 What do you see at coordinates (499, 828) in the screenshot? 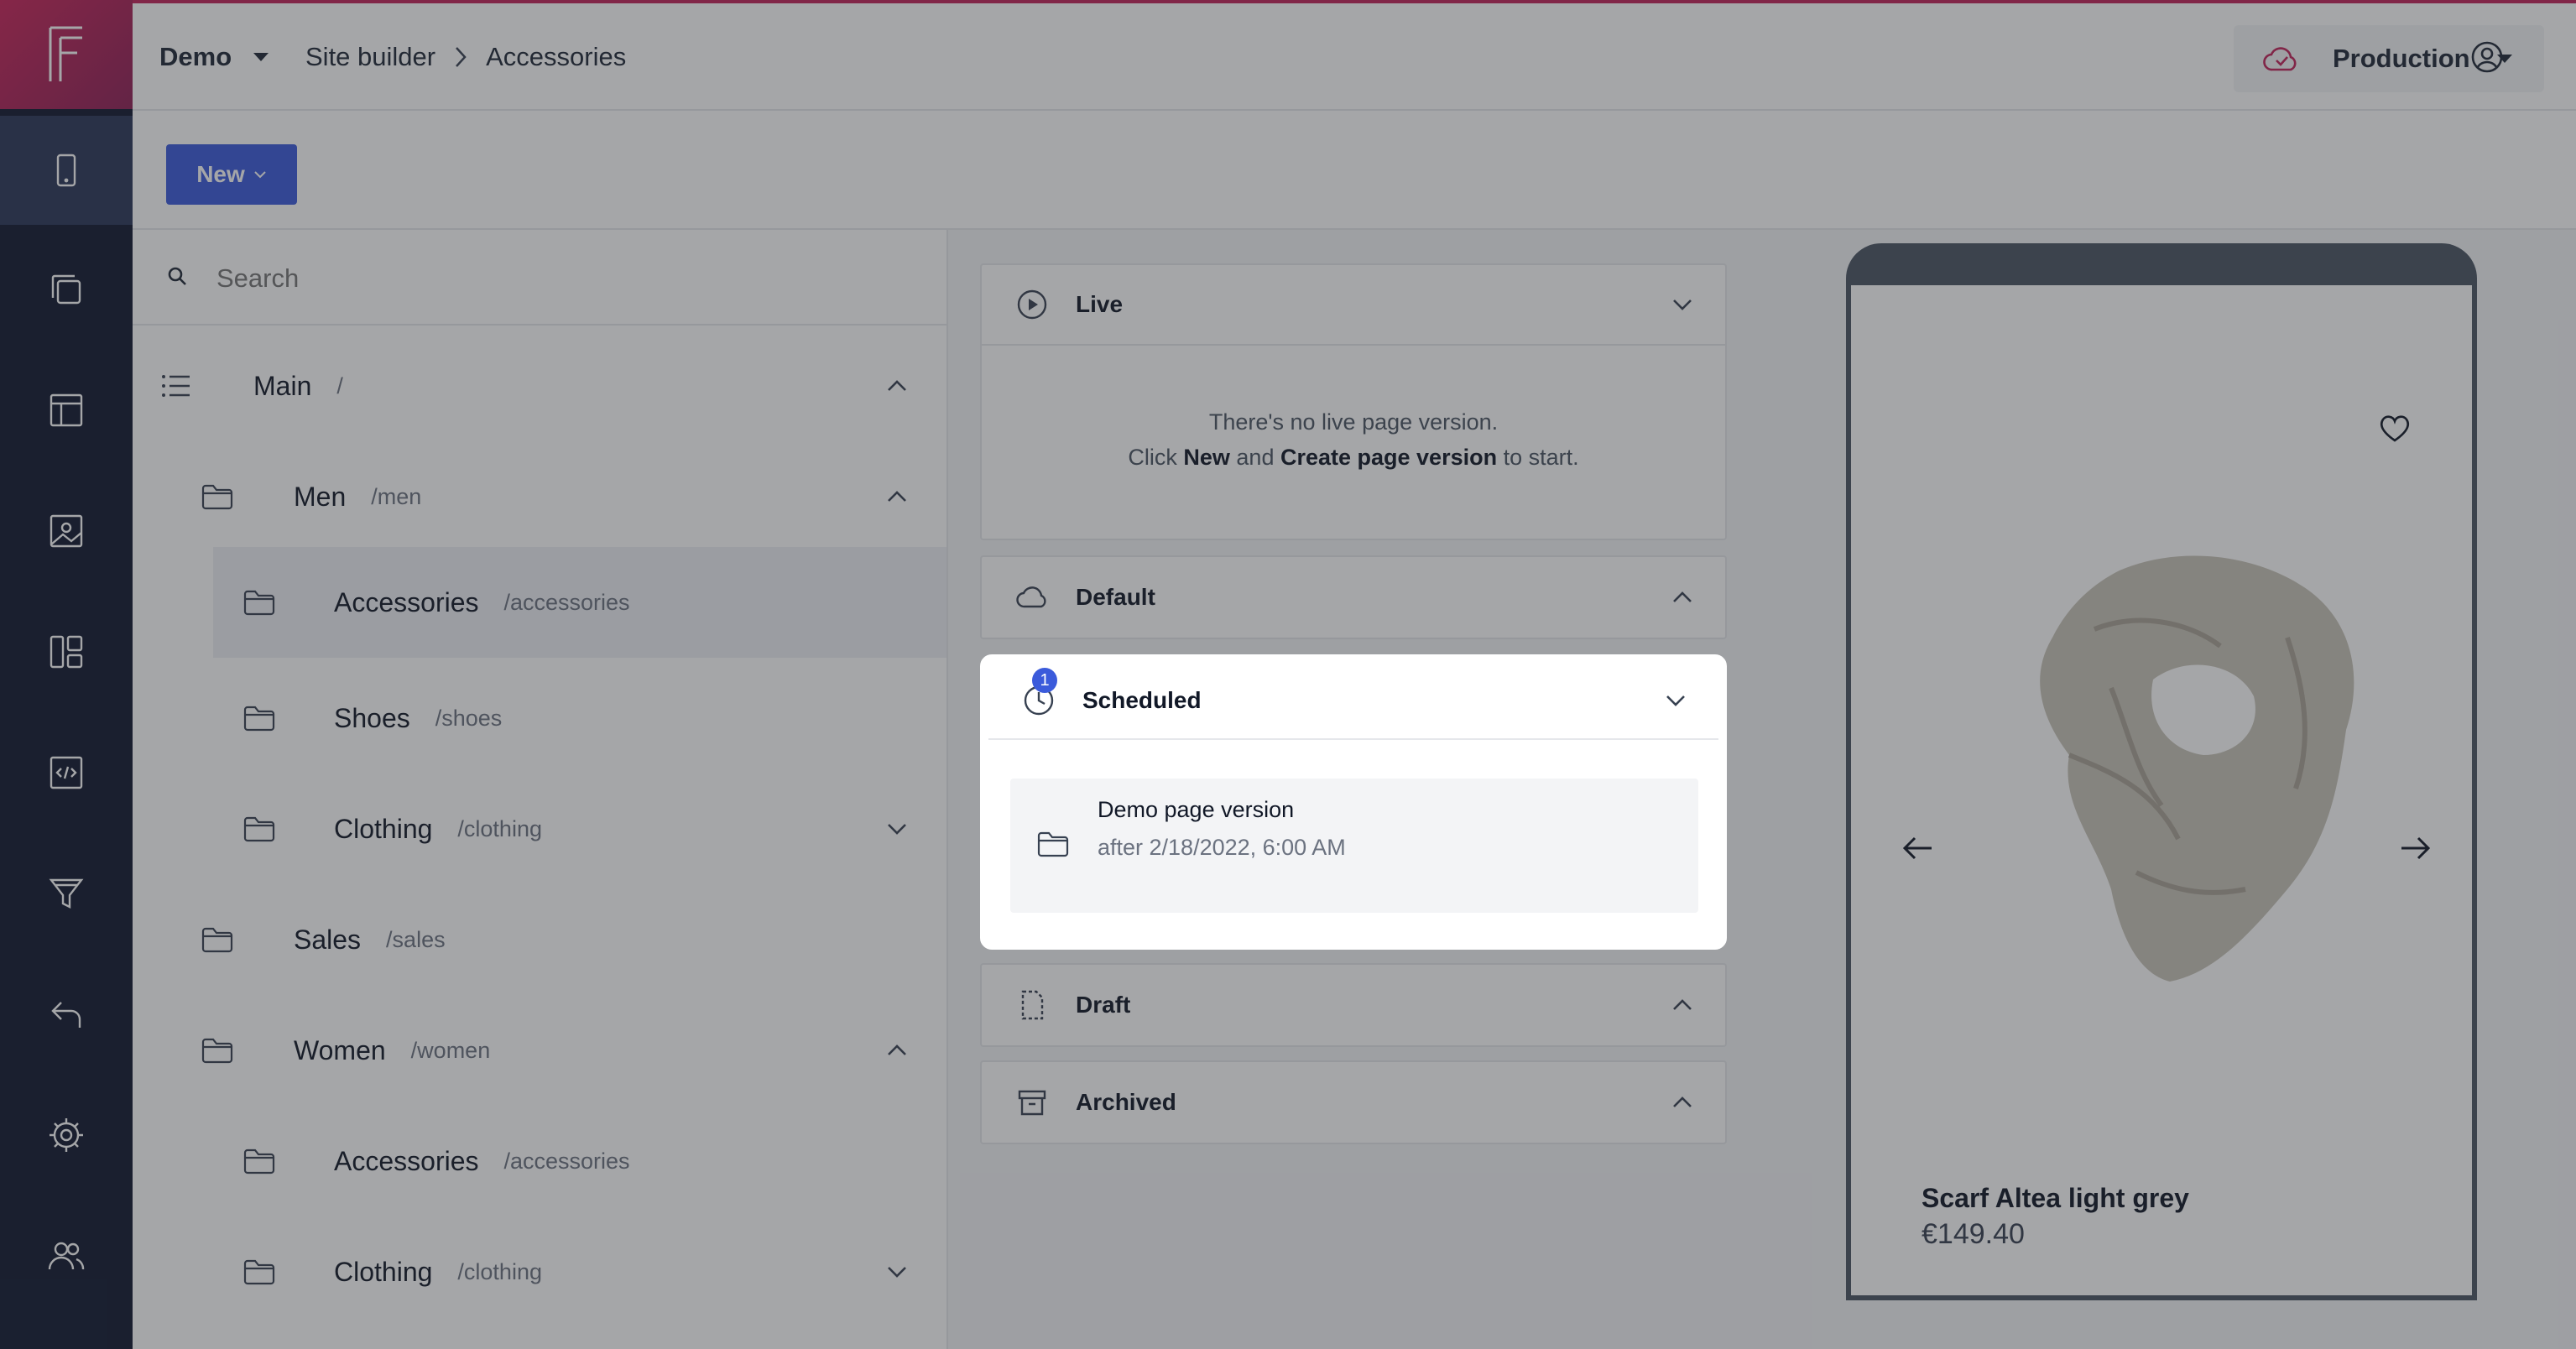
I see `tree-node-path: /clothing` at bounding box center [499, 828].